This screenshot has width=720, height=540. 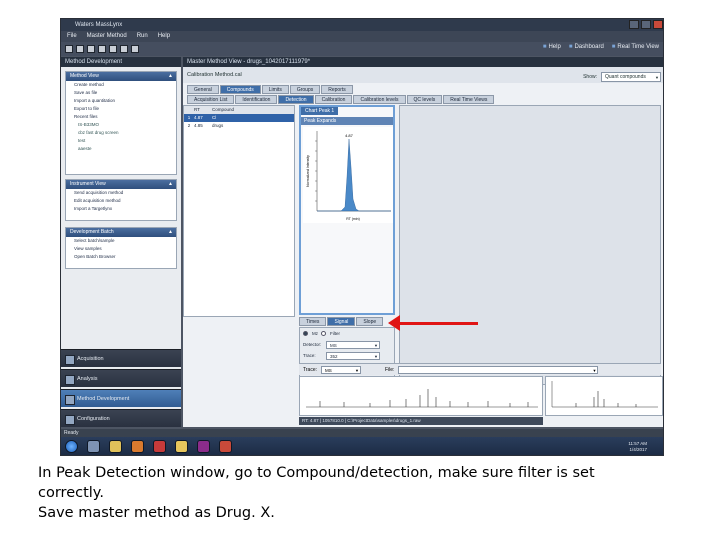 I want to click on pdf-icon, so click(x=159, y=446).